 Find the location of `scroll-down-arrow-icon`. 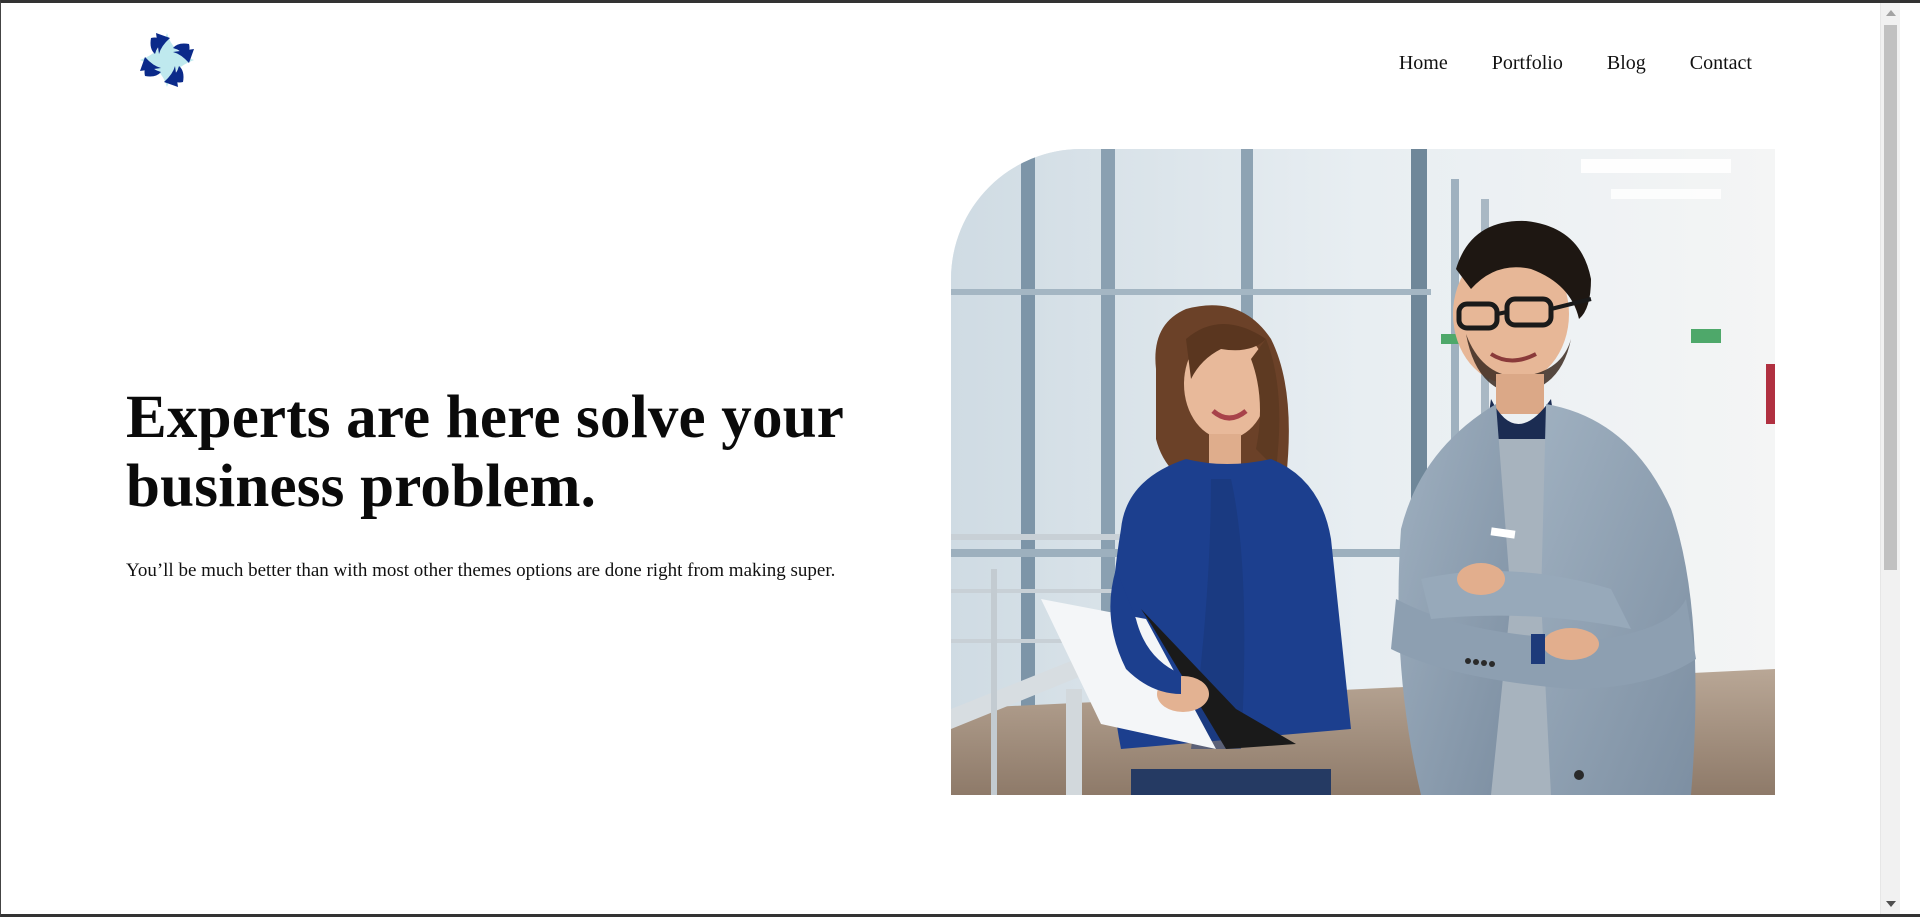

scroll-down-arrow-icon is located at coordinates (1891, 904).